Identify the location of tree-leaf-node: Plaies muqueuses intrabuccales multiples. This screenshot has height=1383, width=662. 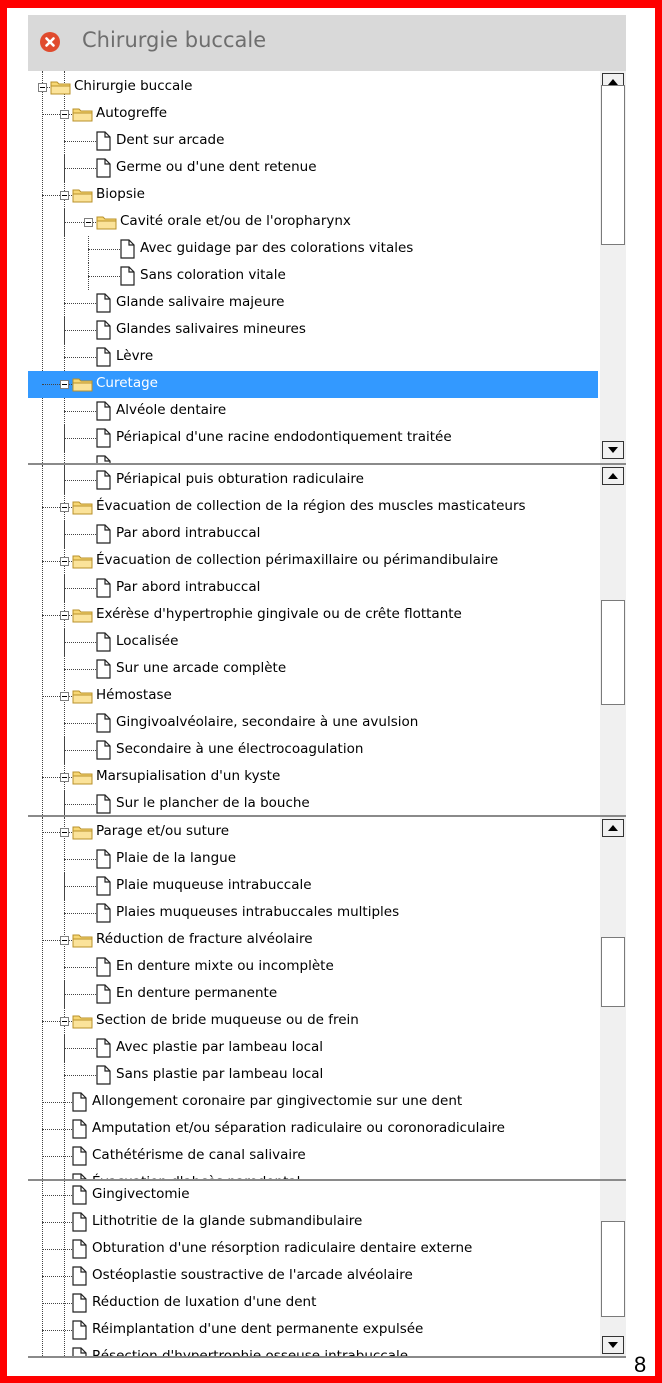
(313, 913).